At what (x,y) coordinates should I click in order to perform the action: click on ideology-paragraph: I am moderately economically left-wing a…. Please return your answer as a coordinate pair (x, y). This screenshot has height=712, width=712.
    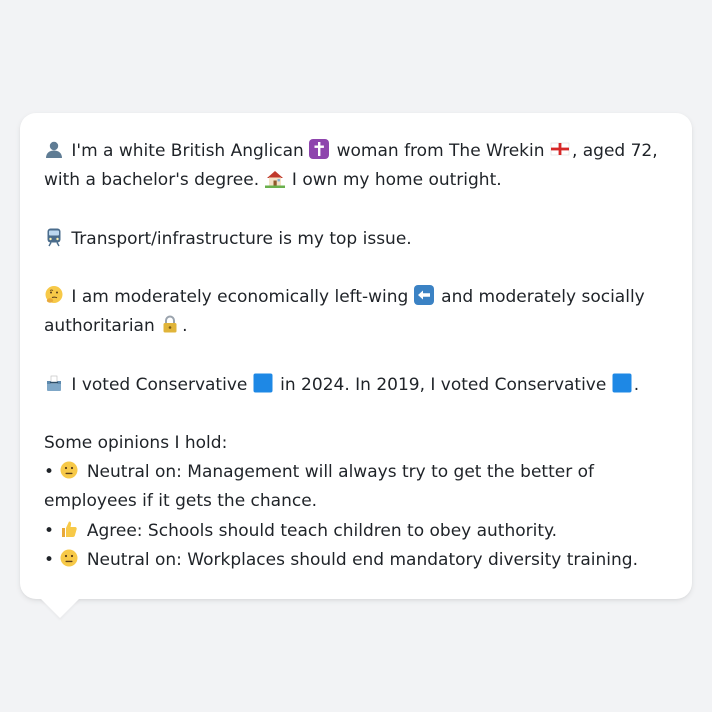
    Looking at the image, I should click on (356, 312).